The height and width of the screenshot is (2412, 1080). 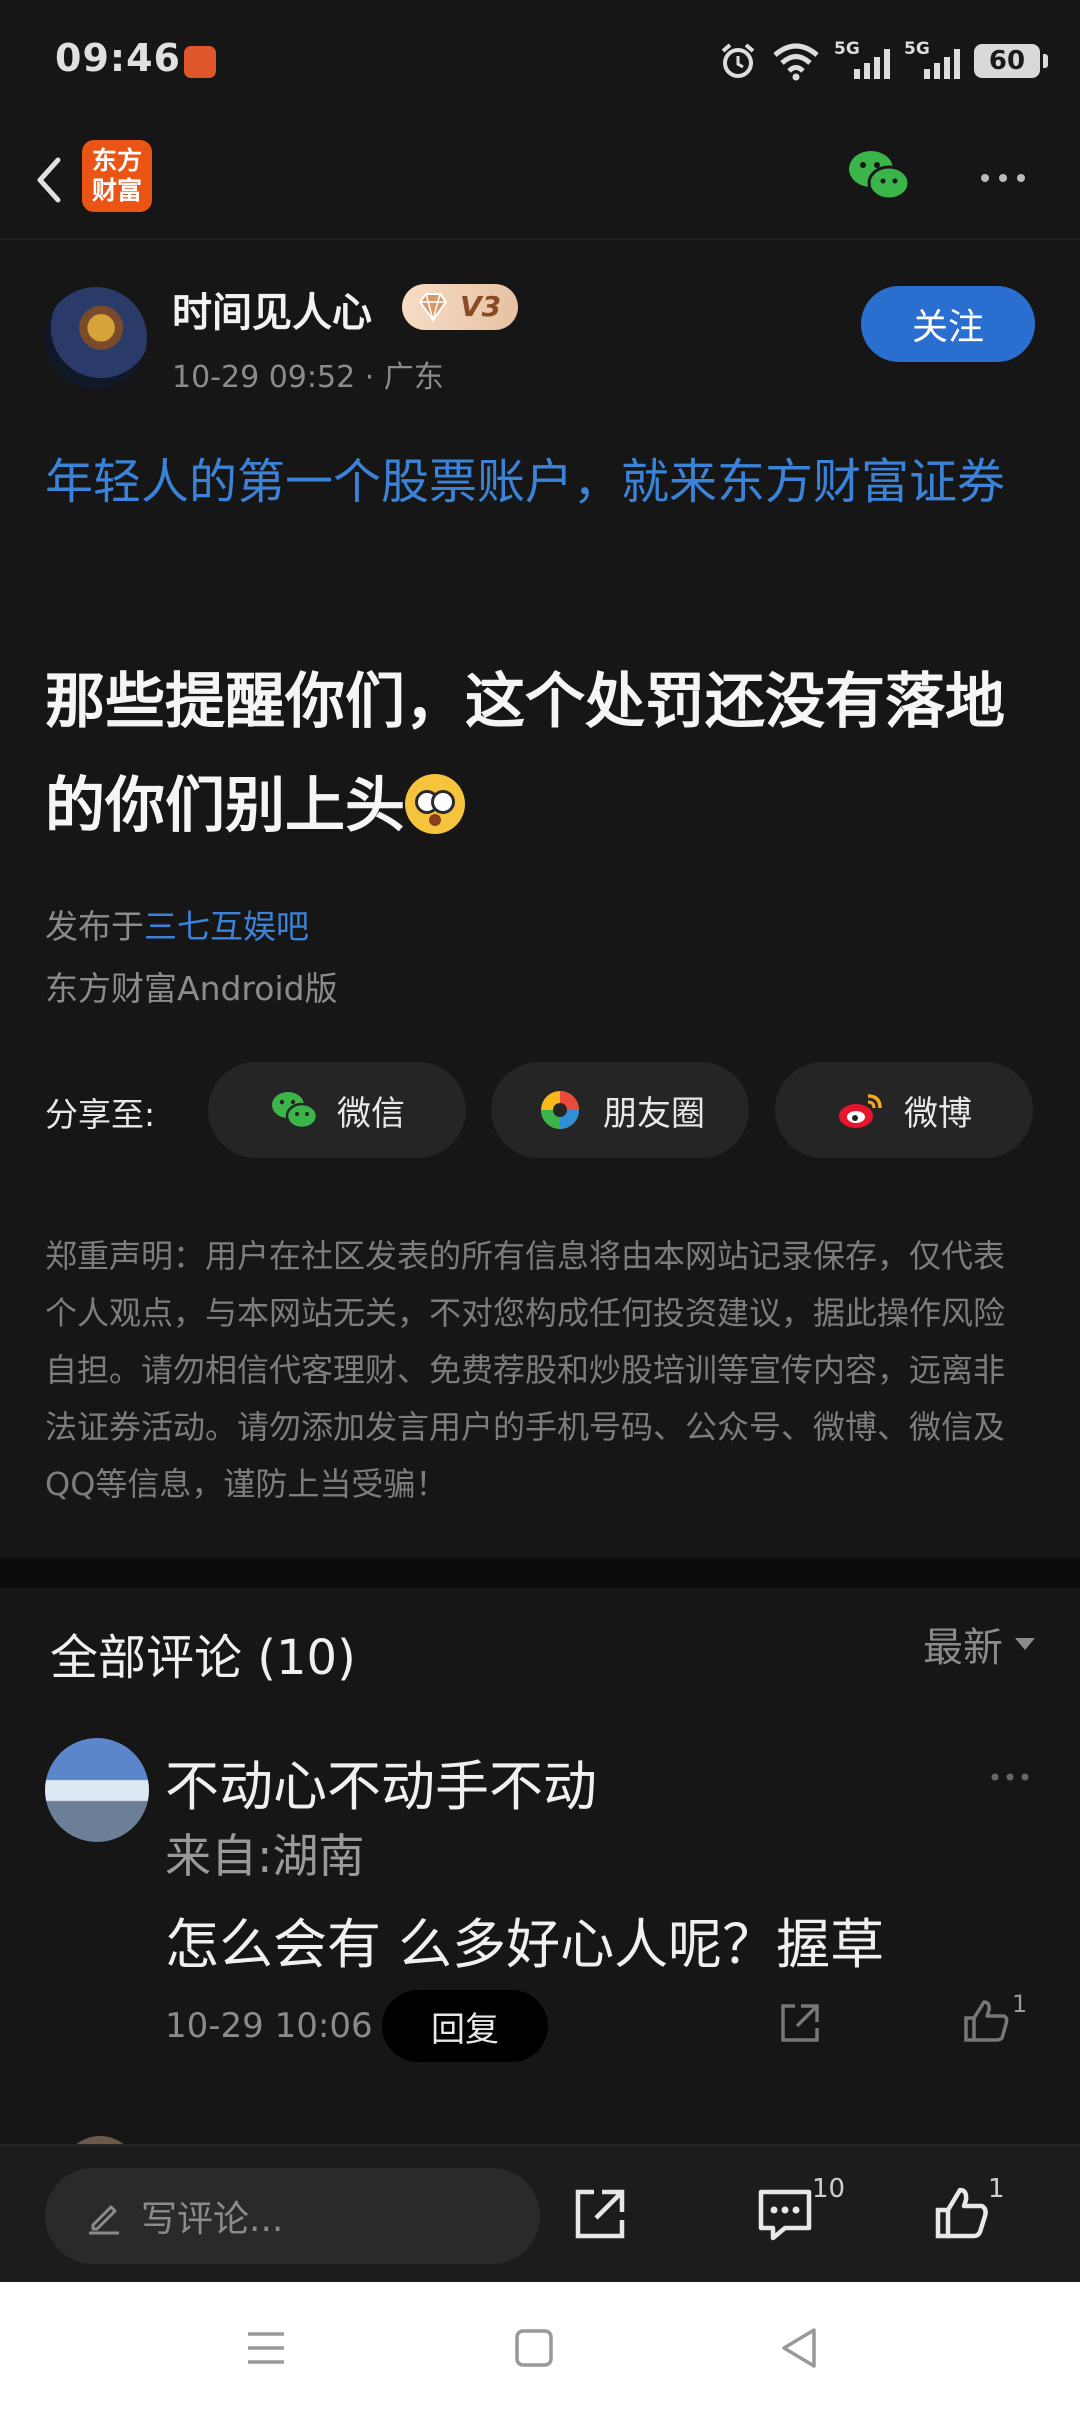 What do you see at coordinates (829, 2189) in the screenshot?
I see `comment-count: 10` at bounding box center [829, 2189].